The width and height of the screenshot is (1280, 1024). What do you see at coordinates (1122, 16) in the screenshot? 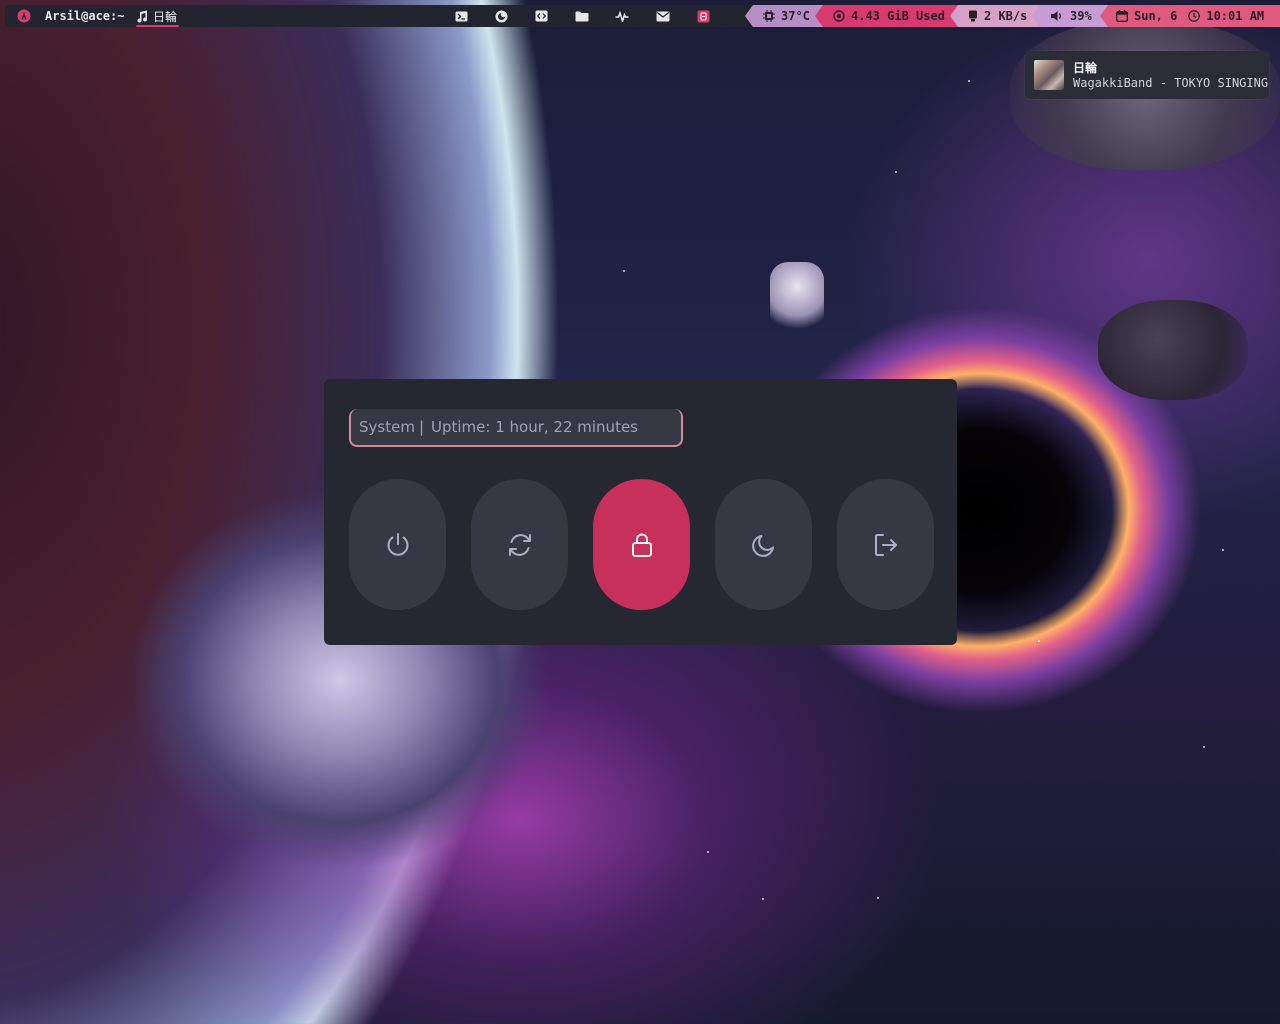
I see `calendar-icon` at bounding box center [1122, 16].